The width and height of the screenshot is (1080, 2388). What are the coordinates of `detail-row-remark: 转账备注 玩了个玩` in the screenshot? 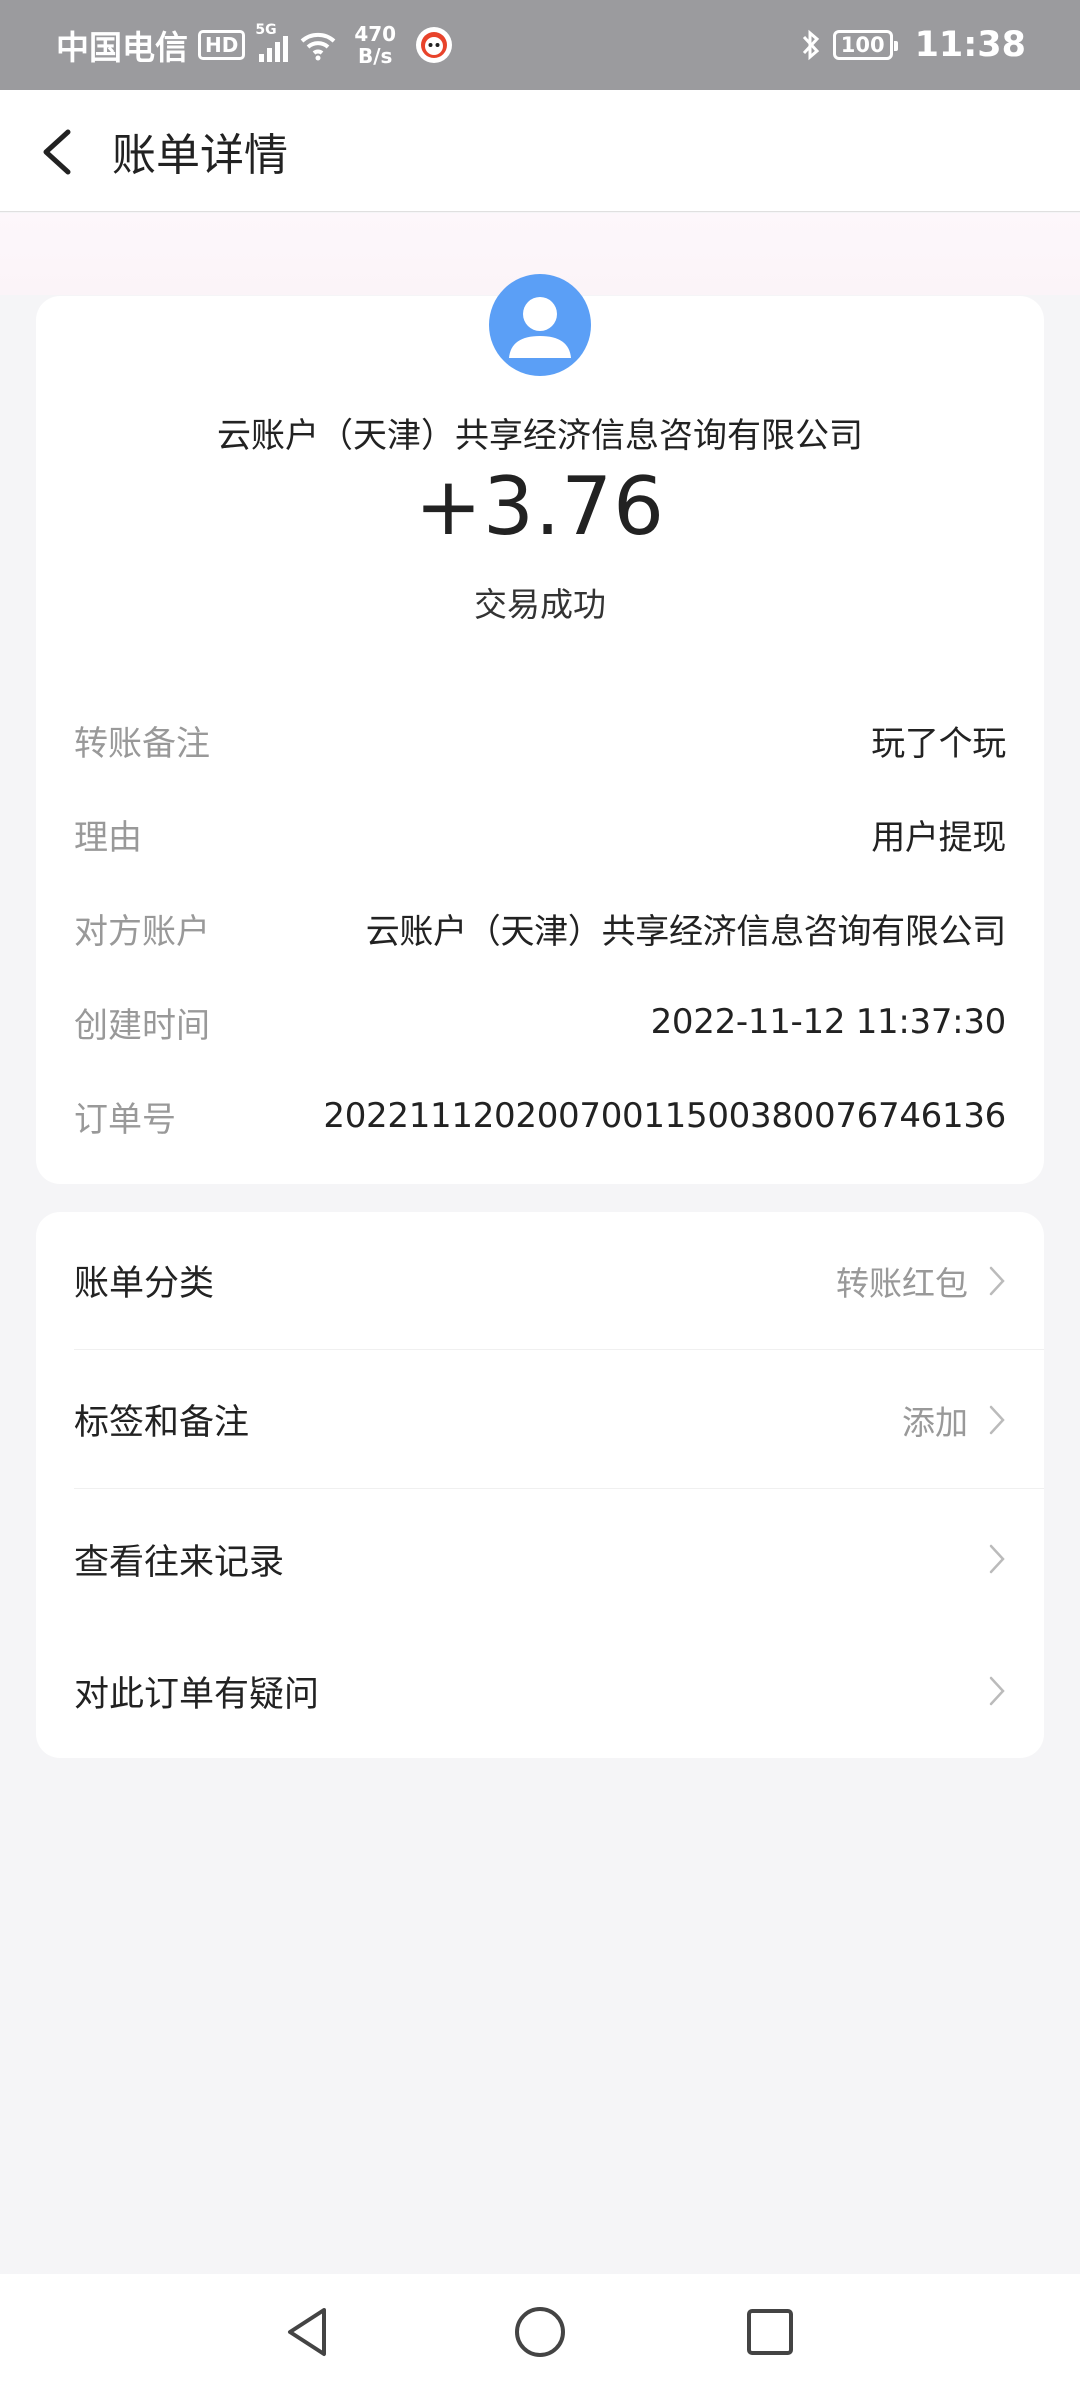 It's located at (540, 740).